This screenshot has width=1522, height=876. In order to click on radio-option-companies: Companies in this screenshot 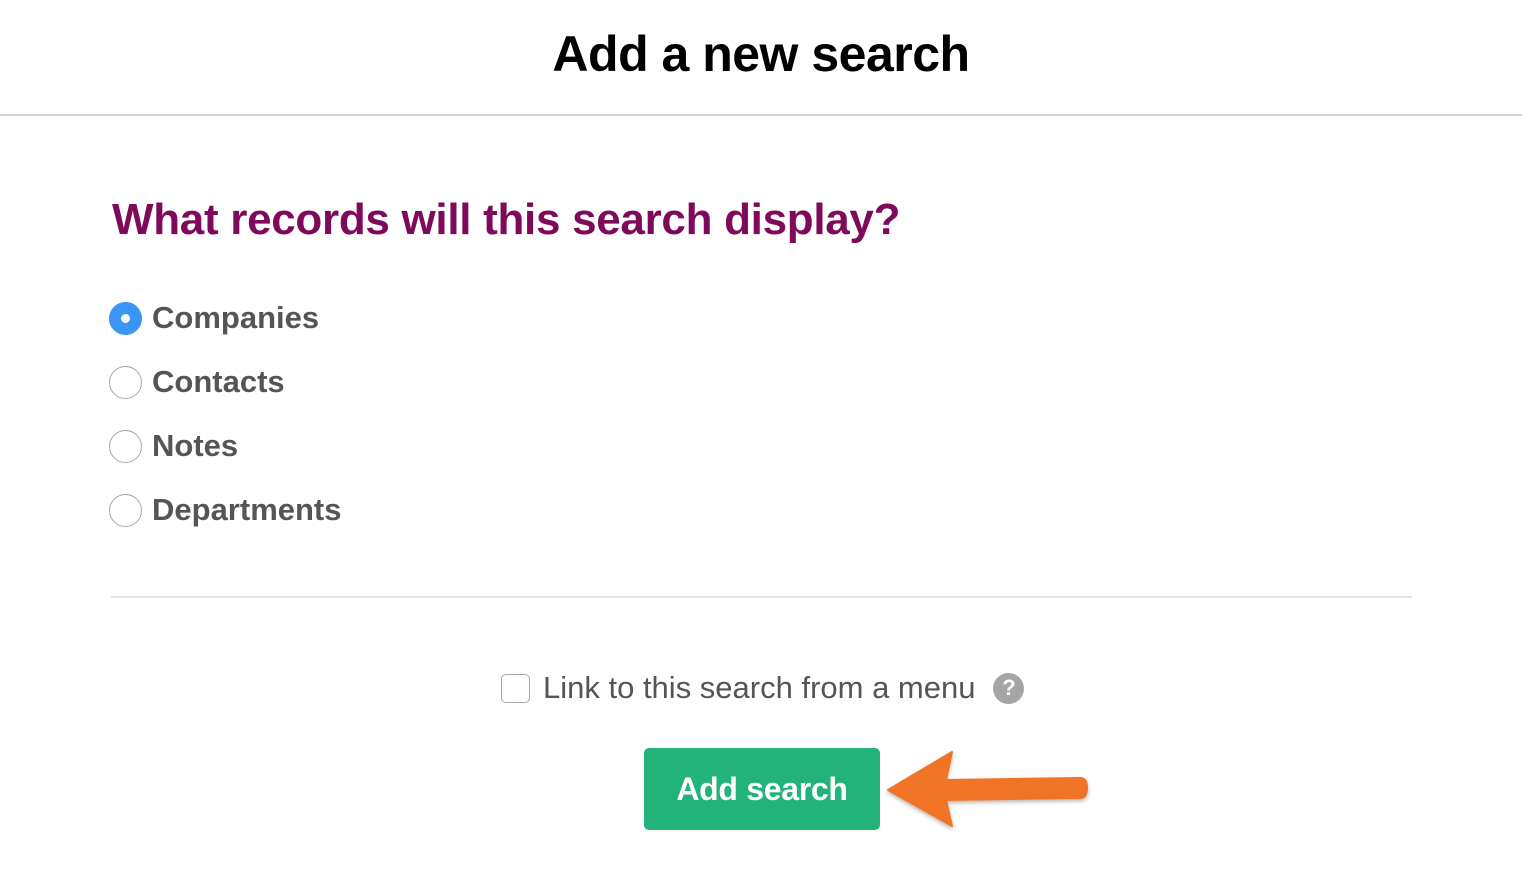, I will do `click(225, 318)`.